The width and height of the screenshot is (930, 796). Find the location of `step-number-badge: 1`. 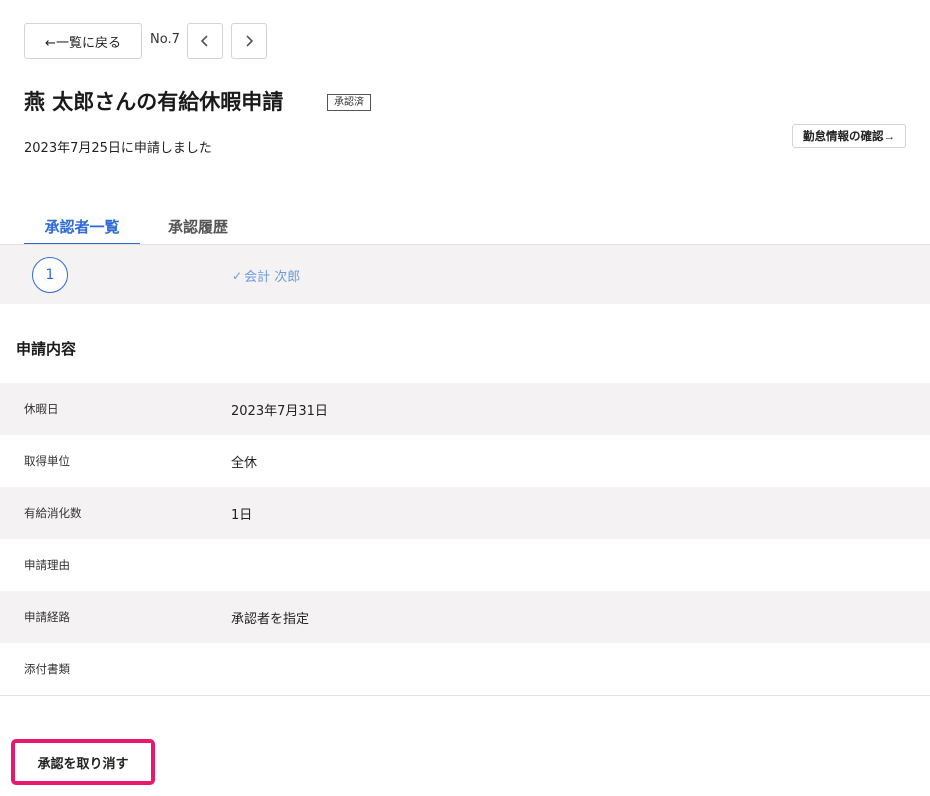

step-number-badge: 1 is located at coordinates (50, 275).